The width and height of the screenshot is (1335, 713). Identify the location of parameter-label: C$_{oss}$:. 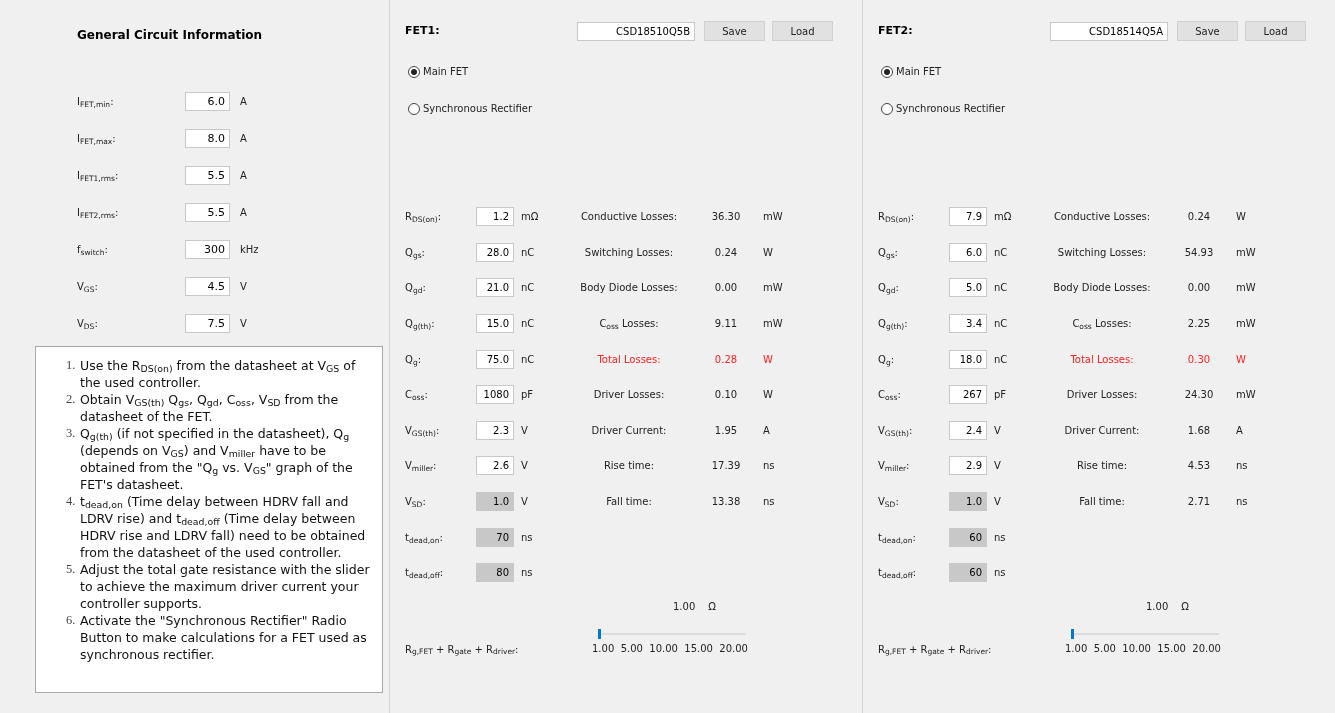
(417, 395).